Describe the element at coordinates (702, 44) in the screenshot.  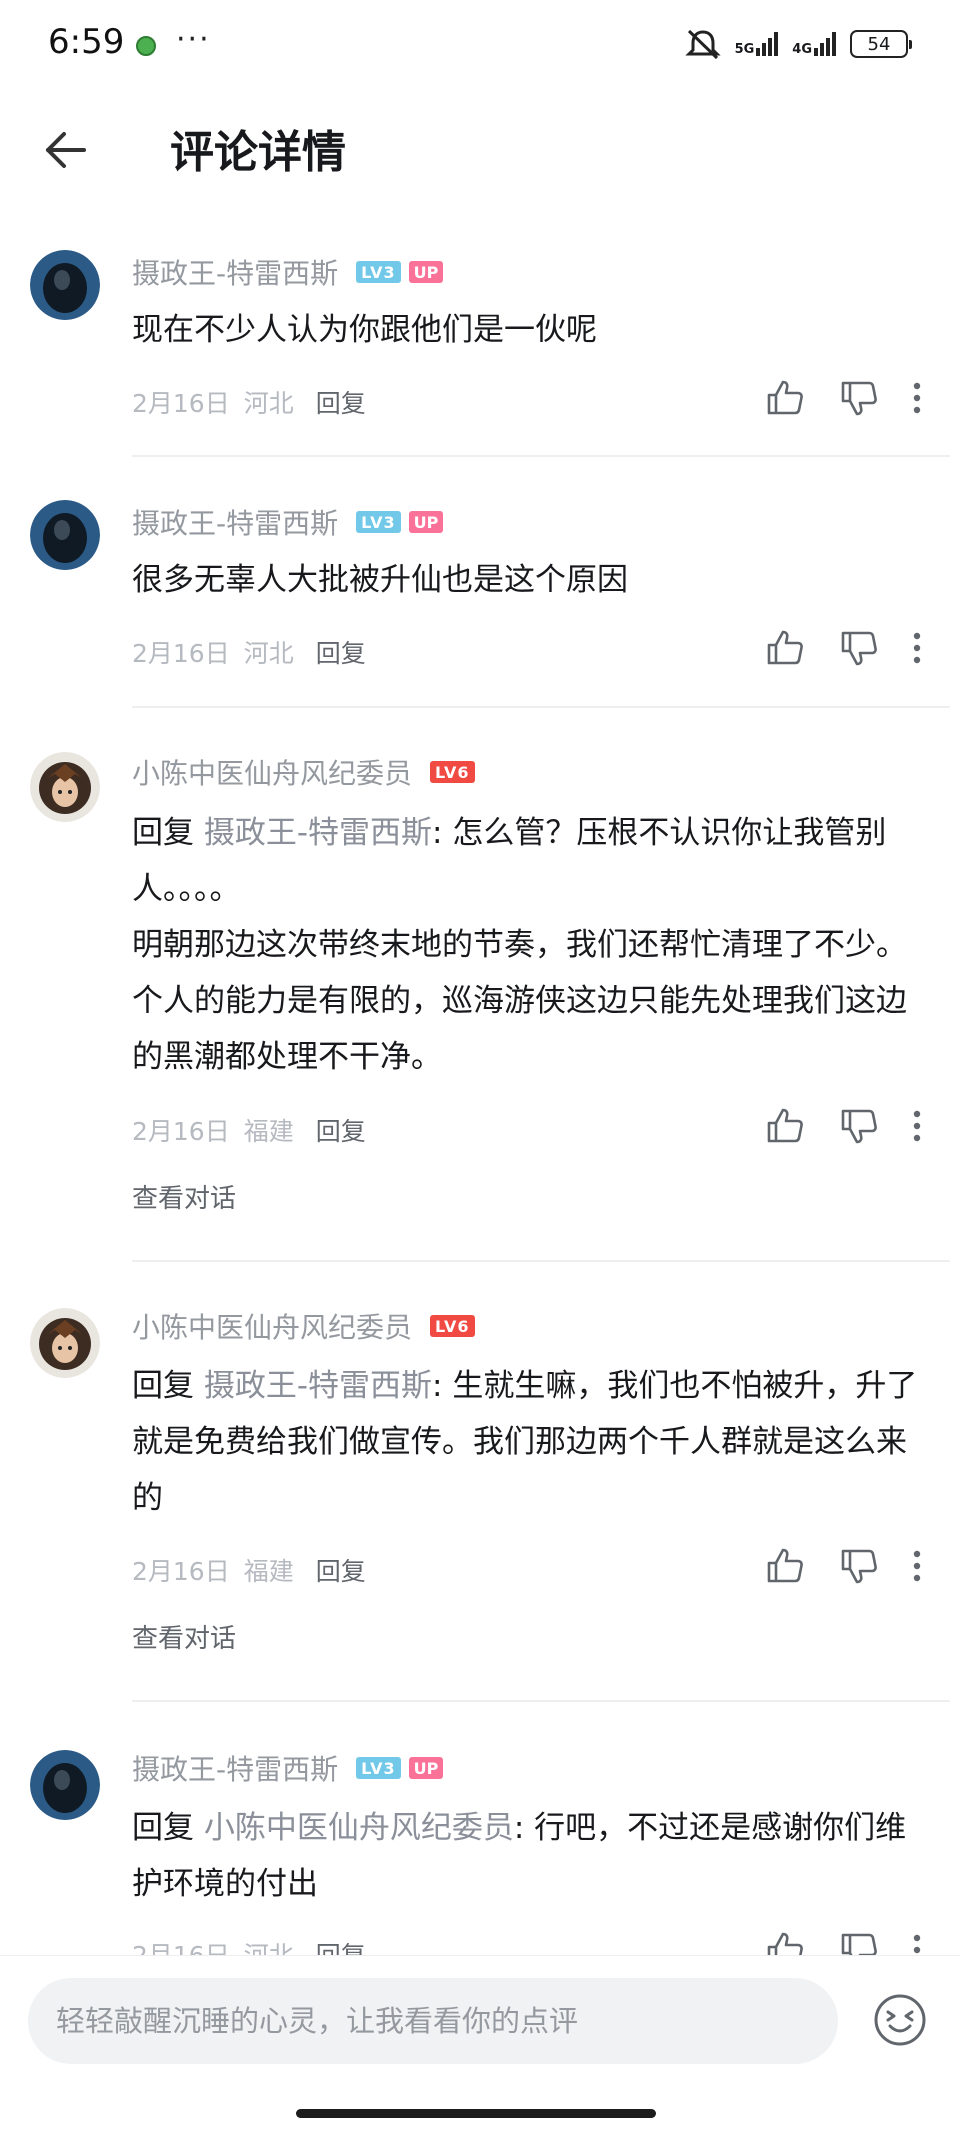
I see `mute-icon` at that location.